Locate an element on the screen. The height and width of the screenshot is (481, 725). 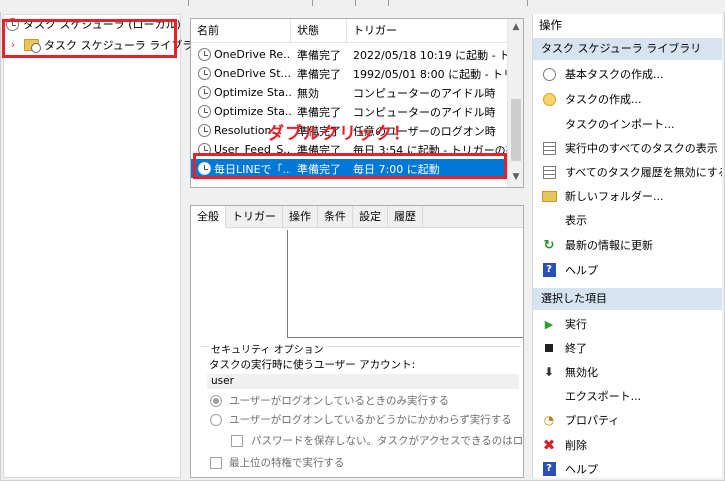
action-label: 終了 is located at coordinates (576, 348).